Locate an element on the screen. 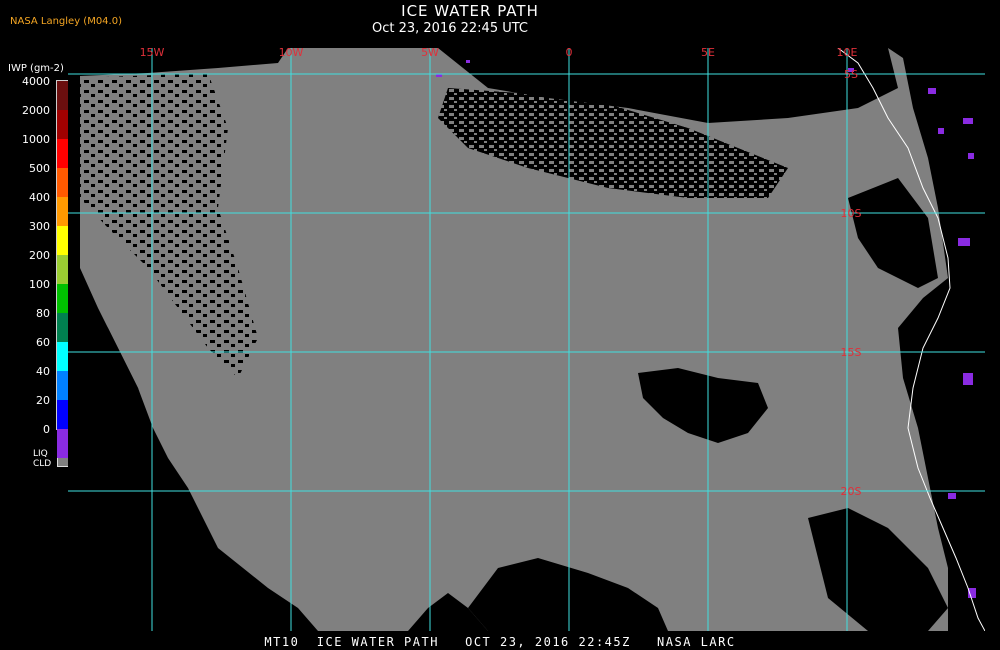 This screenshot has height=650, width=1000. legend-label-40: 40 is located at coordinates (43, 371).